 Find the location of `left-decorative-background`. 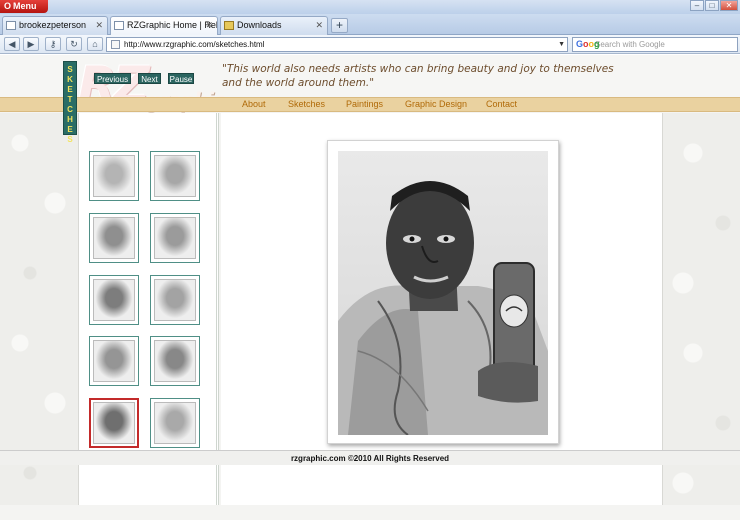

left-decorative-background is located at coordinates (39, 309).